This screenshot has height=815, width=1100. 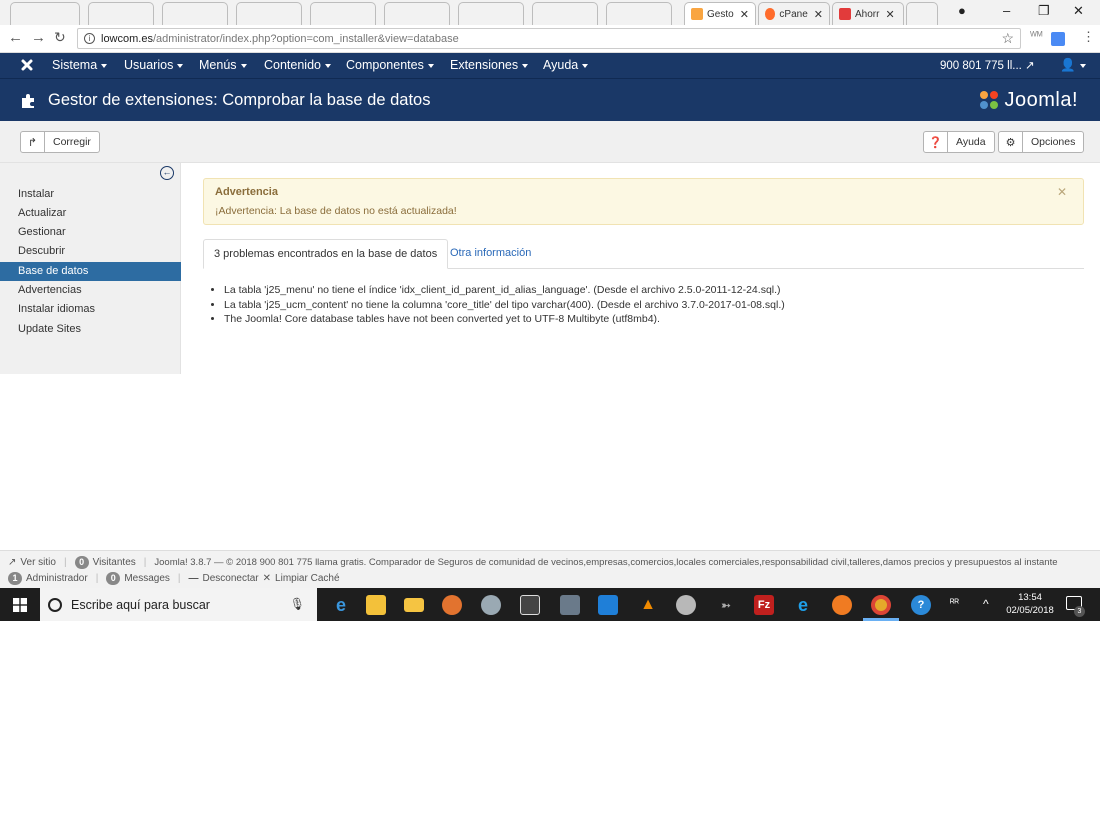 I want to click on profile-icon: ●, so click(x=962, y=10).